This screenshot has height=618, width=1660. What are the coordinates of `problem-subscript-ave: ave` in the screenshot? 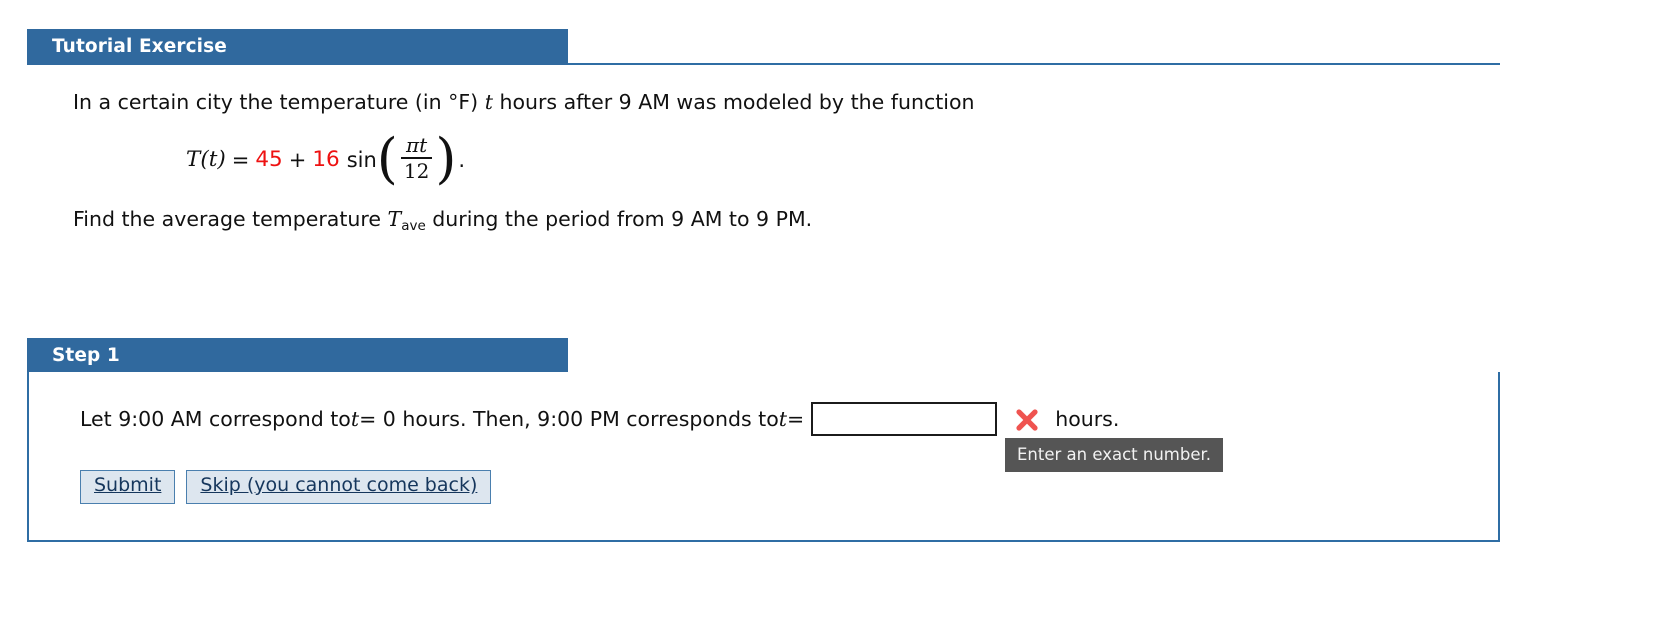 It's located at (413, 225).